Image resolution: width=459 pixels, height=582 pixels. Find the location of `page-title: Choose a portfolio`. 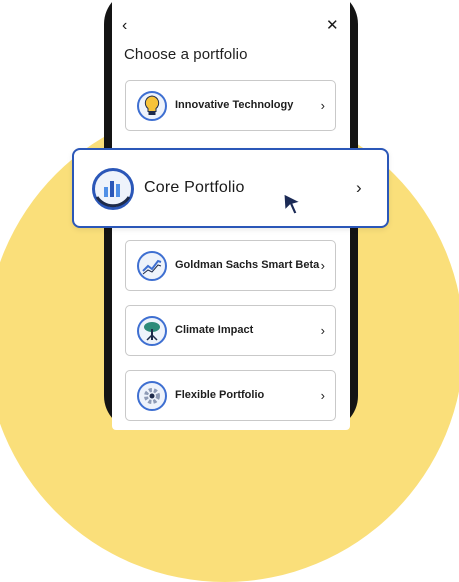

page-title: Choose a portfolio is located at coordinates (186, 54).